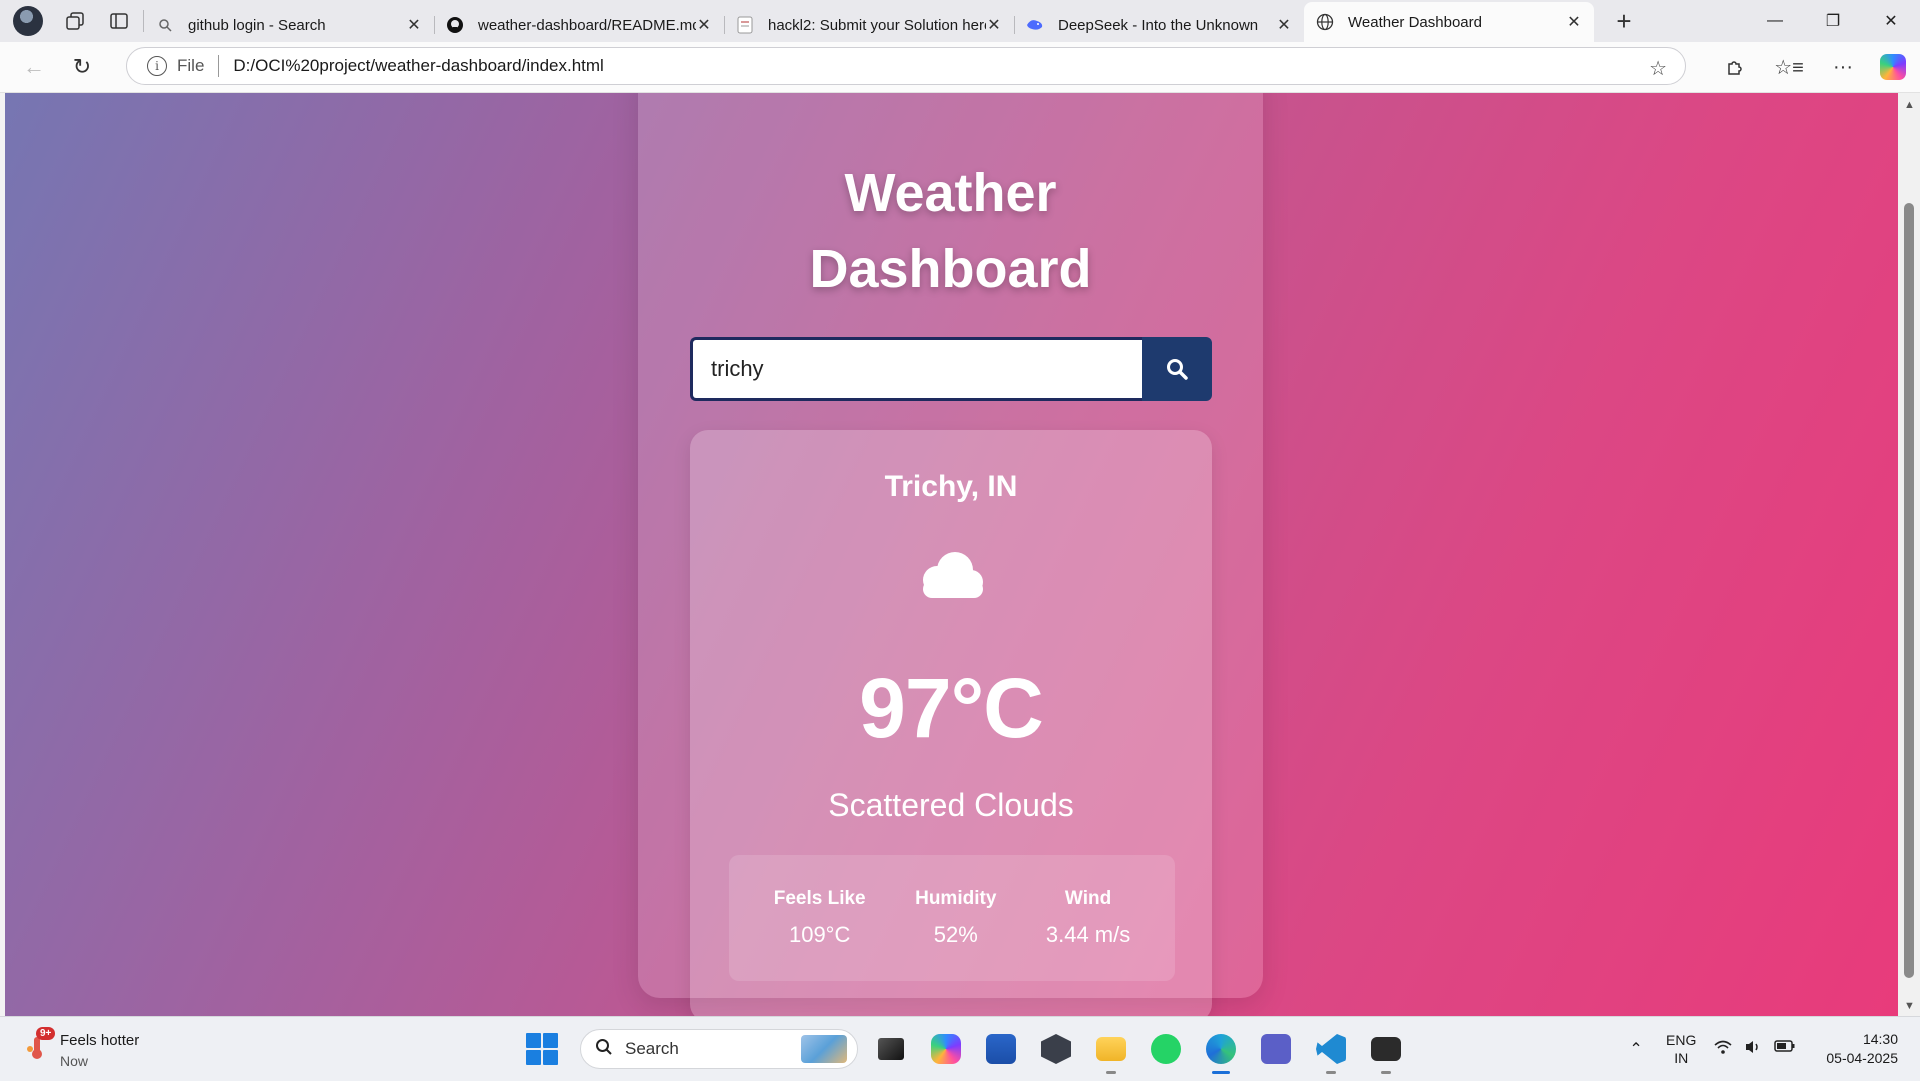  I want to click on back-icon: ←, so click(34, 67).